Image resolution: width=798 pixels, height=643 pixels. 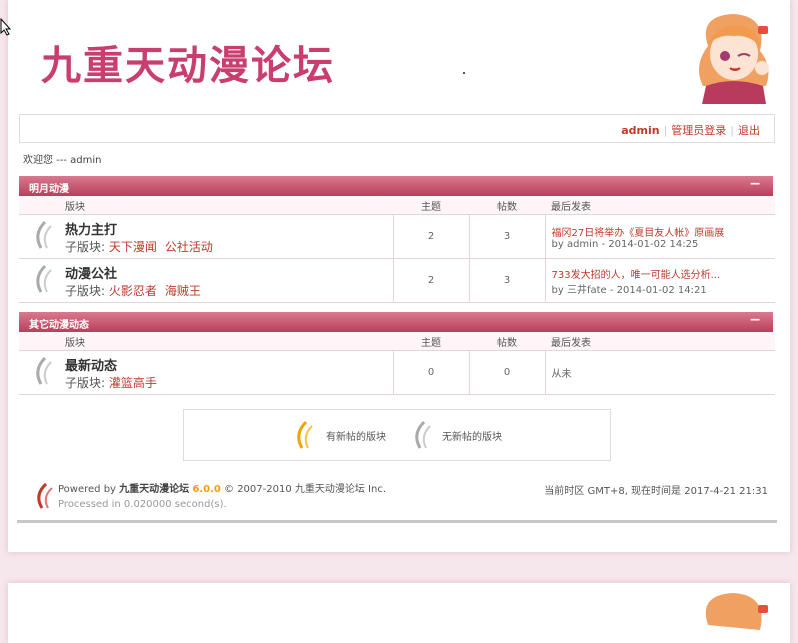 What do you see at coordinates (305, 434) in the screenshot?
I see `new-posts-icon` at bounding box center [305, 434].